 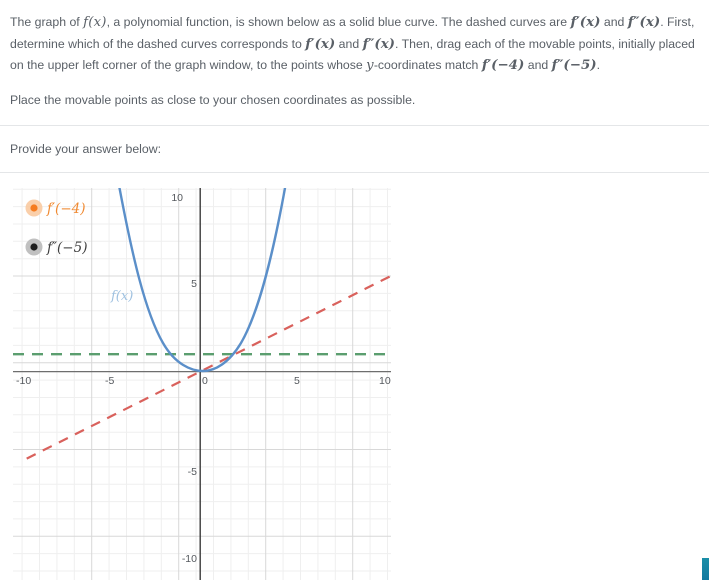 I want to click on x-tick-label-0: -10, so click(x=23, y=381).